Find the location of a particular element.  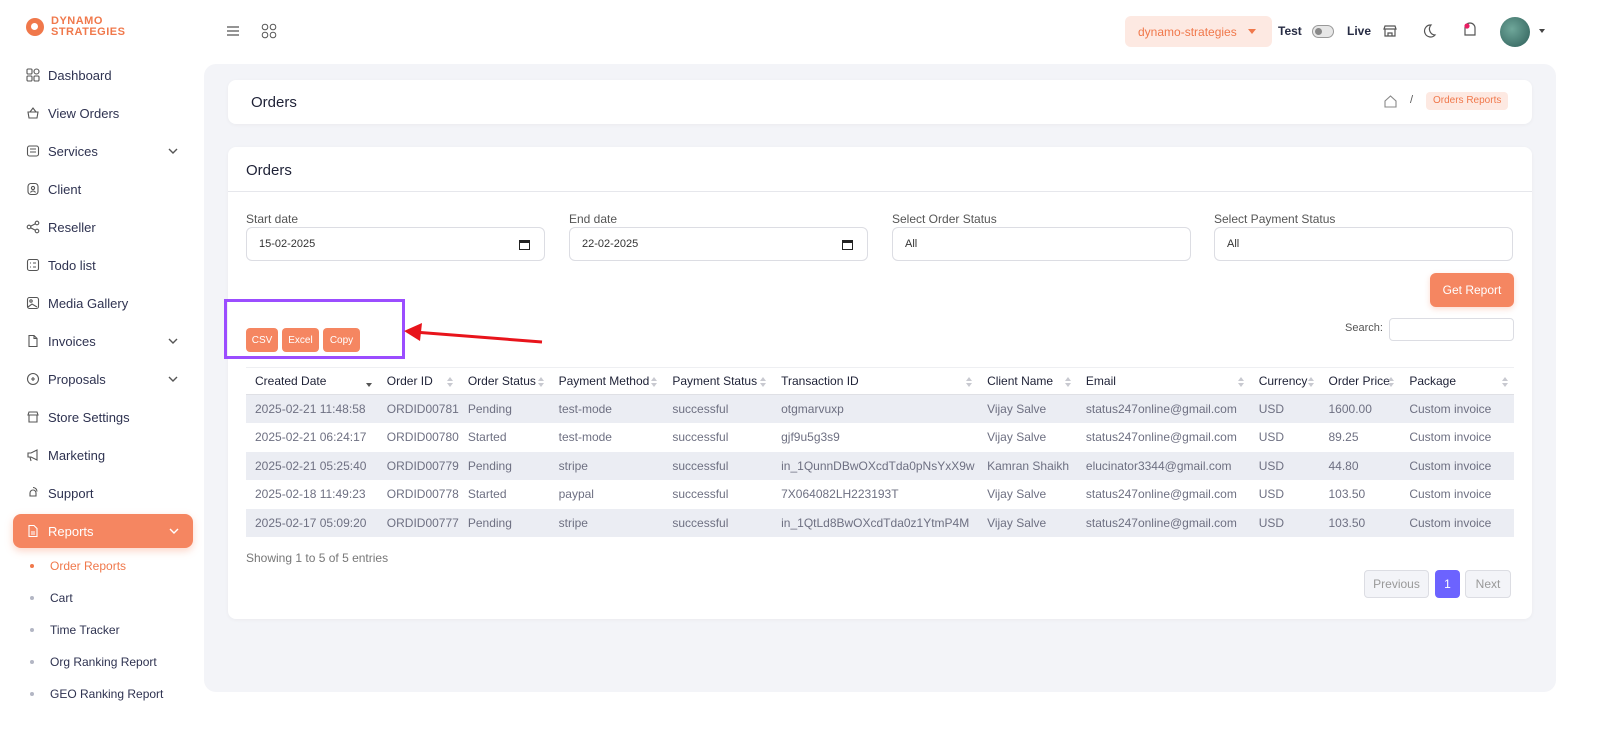

sidebar-subitem-order-reports: Order Reports is located at coordinates (103, 566).